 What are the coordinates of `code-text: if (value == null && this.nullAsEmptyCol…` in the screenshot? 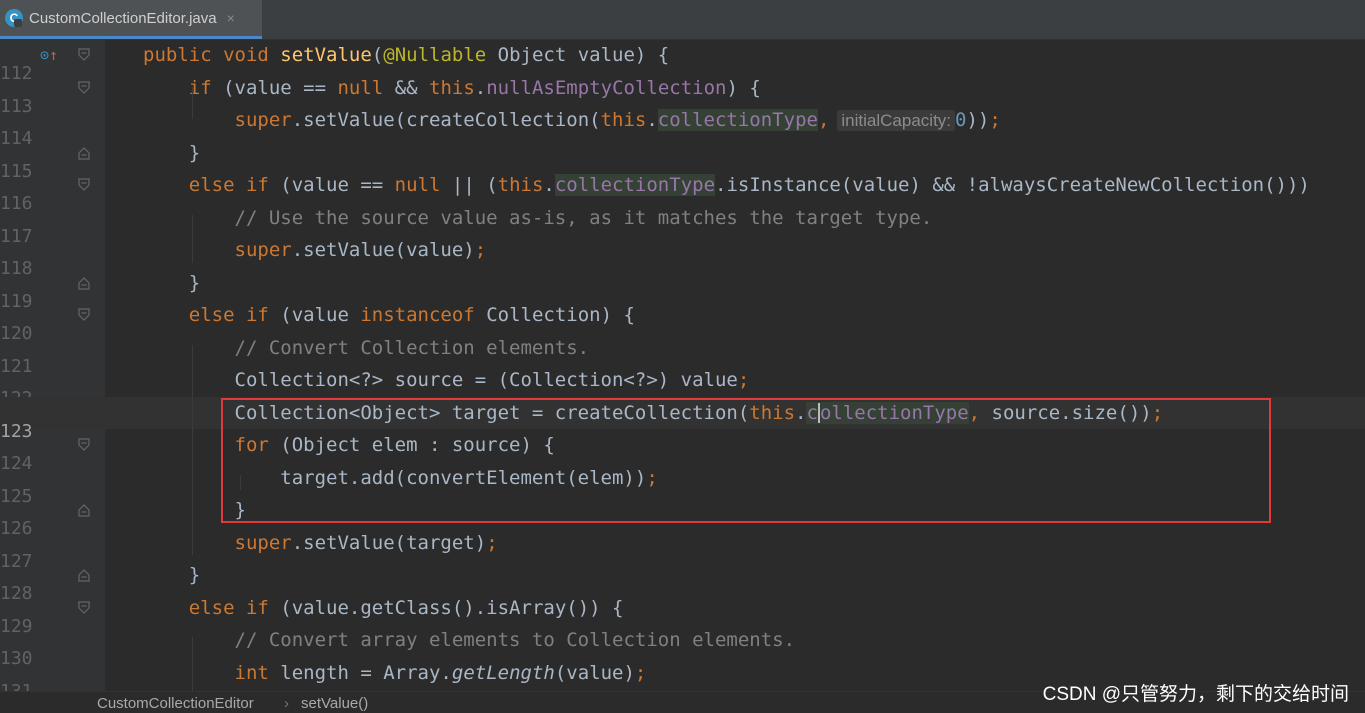 It's located at (474, 87).